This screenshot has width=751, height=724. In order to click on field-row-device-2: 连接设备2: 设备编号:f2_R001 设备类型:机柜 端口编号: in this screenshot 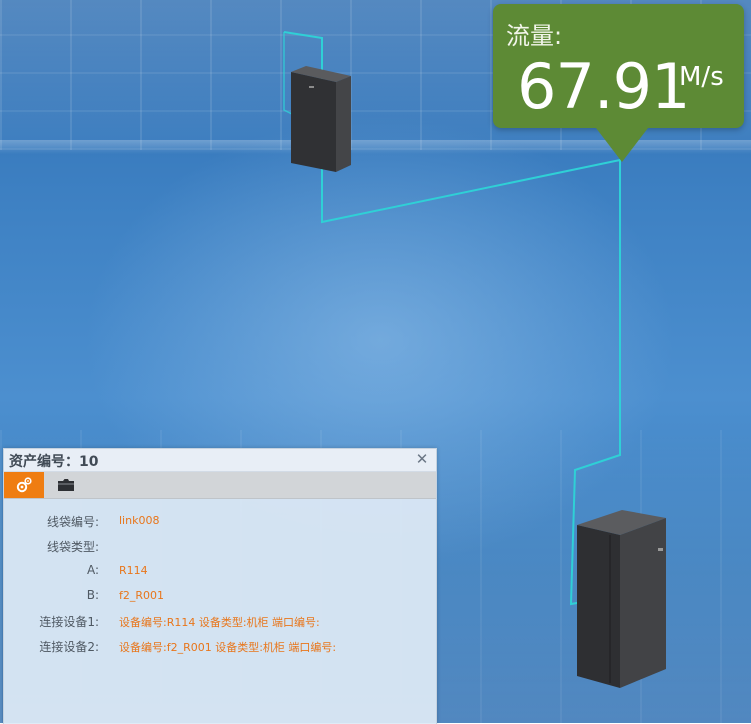, I will do `click(220, 646)`.